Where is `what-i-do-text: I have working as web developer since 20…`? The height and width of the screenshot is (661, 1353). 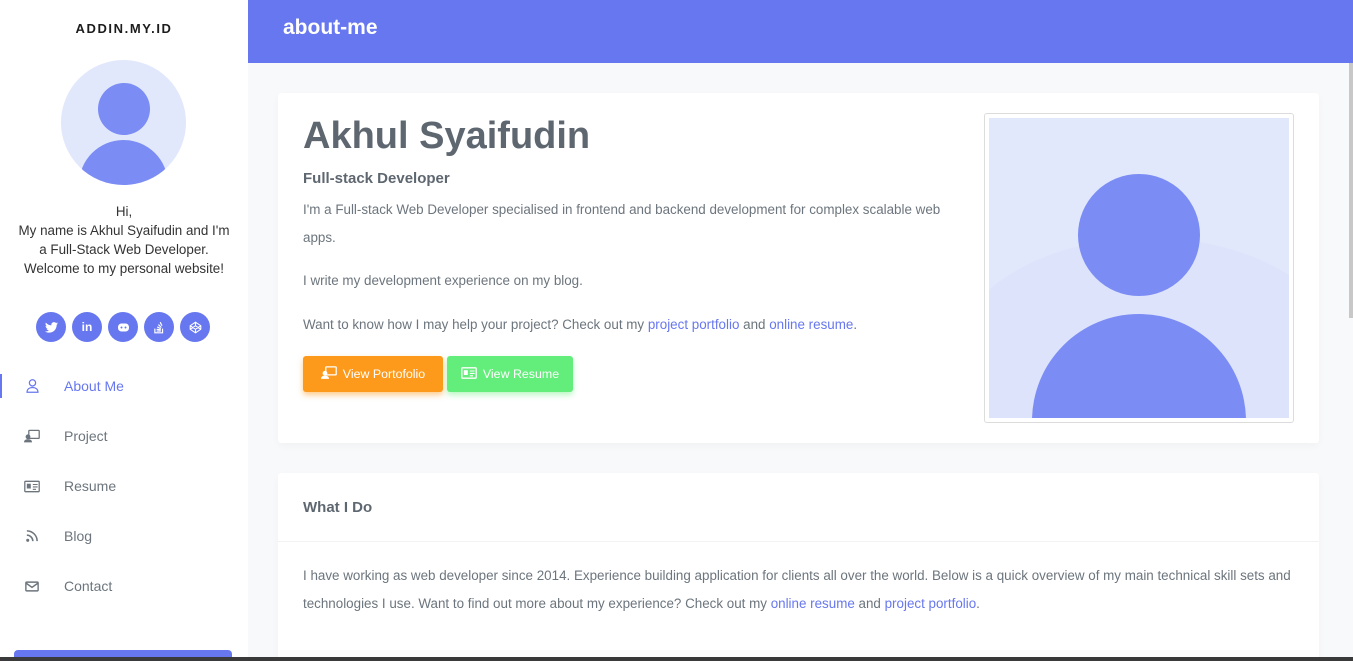
what-i-do-text: I have working as web developer since 20… is located at coordinates (800, 590).